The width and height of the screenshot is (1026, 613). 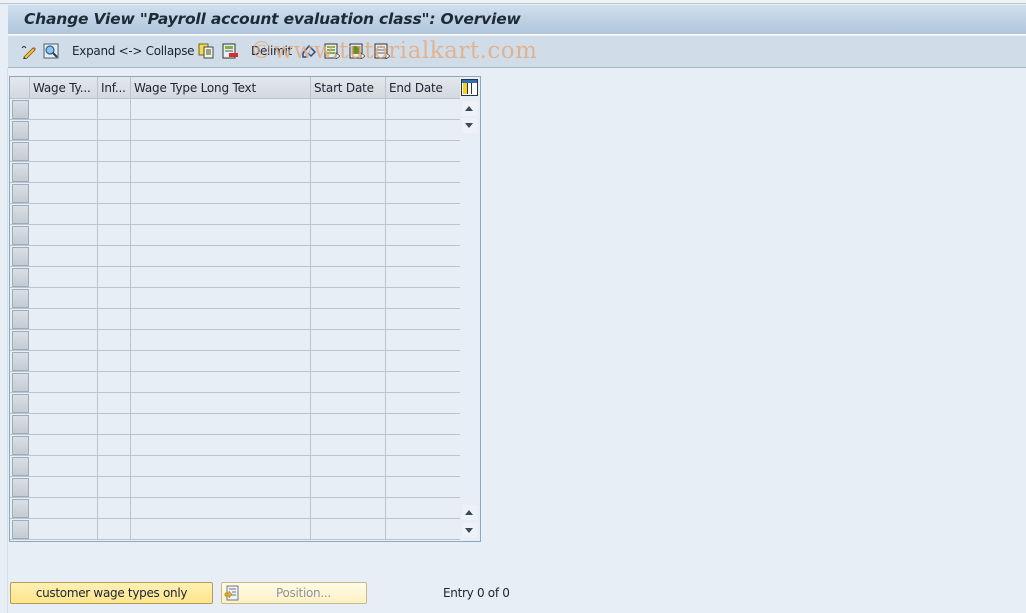 What do you see at coordinates (348, 88) in the screenshot?
I see `column-header-start-date: Start Date` at bounding box center [348, 88].